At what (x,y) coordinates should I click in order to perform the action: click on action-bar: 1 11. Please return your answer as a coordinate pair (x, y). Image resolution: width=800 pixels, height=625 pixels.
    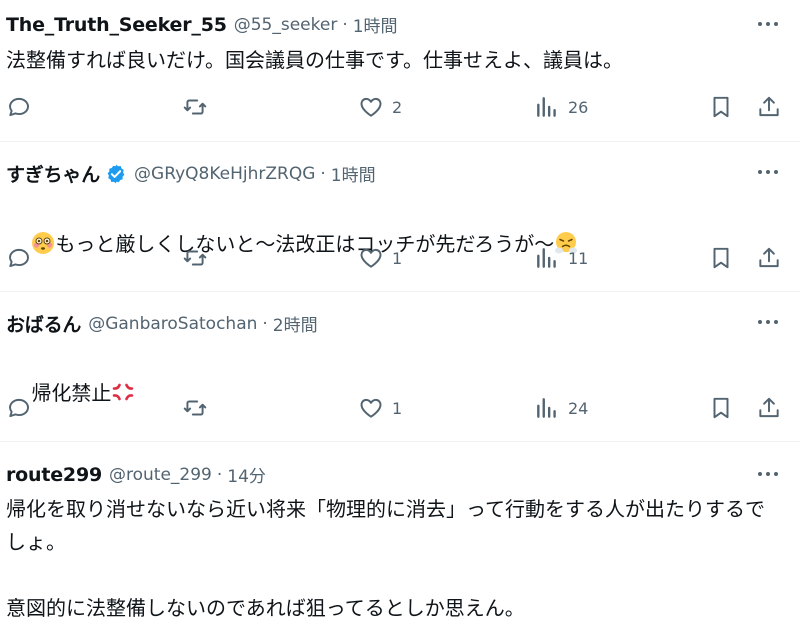
    Looking at the image, I should click on (400, 260).